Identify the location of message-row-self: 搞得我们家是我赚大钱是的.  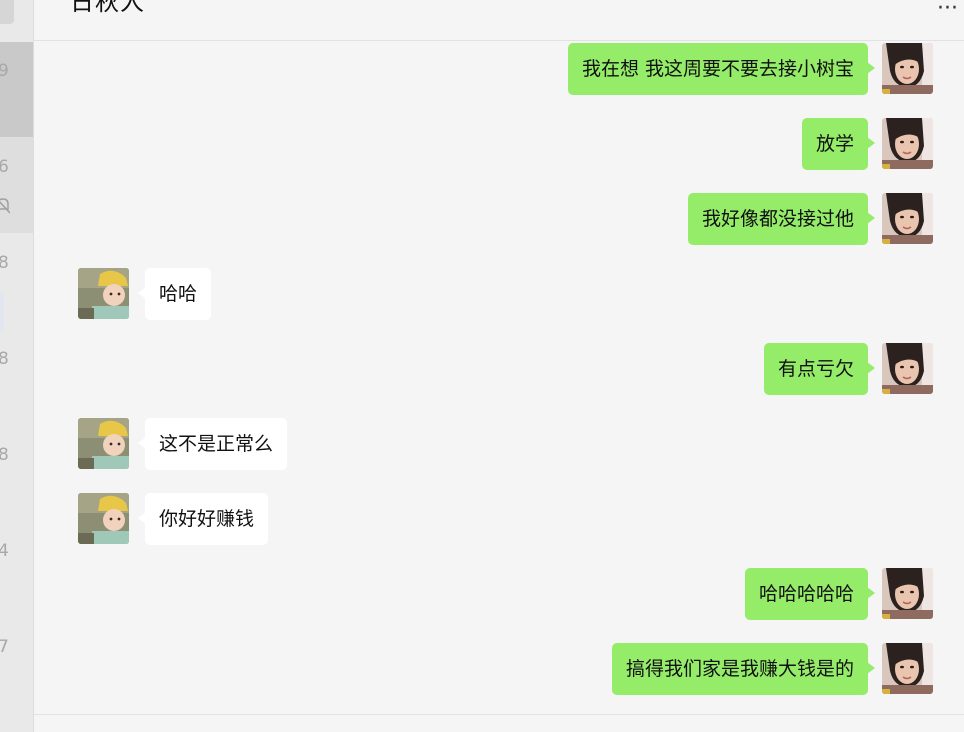
(772, 669).